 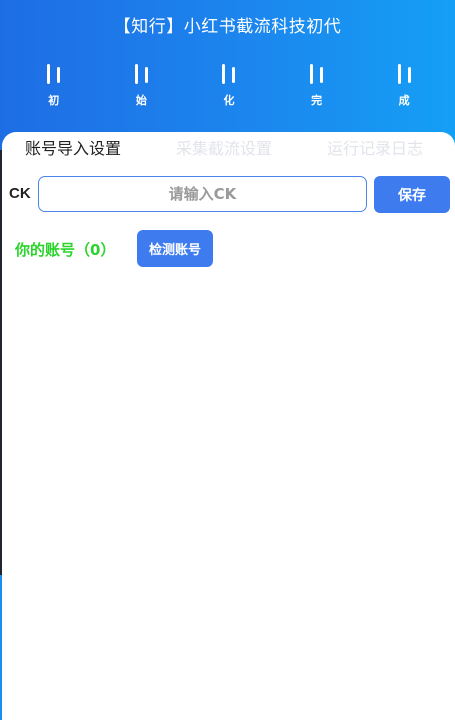 I want to click on step-1: 初, so click(x=54, y=86).